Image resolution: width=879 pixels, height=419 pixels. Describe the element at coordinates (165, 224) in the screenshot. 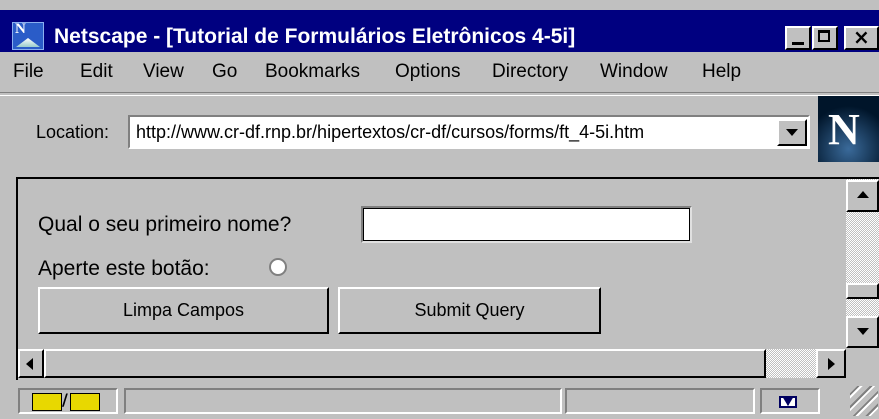

I see `first-name-label: Qual o seu primeiro nome?` at that location.